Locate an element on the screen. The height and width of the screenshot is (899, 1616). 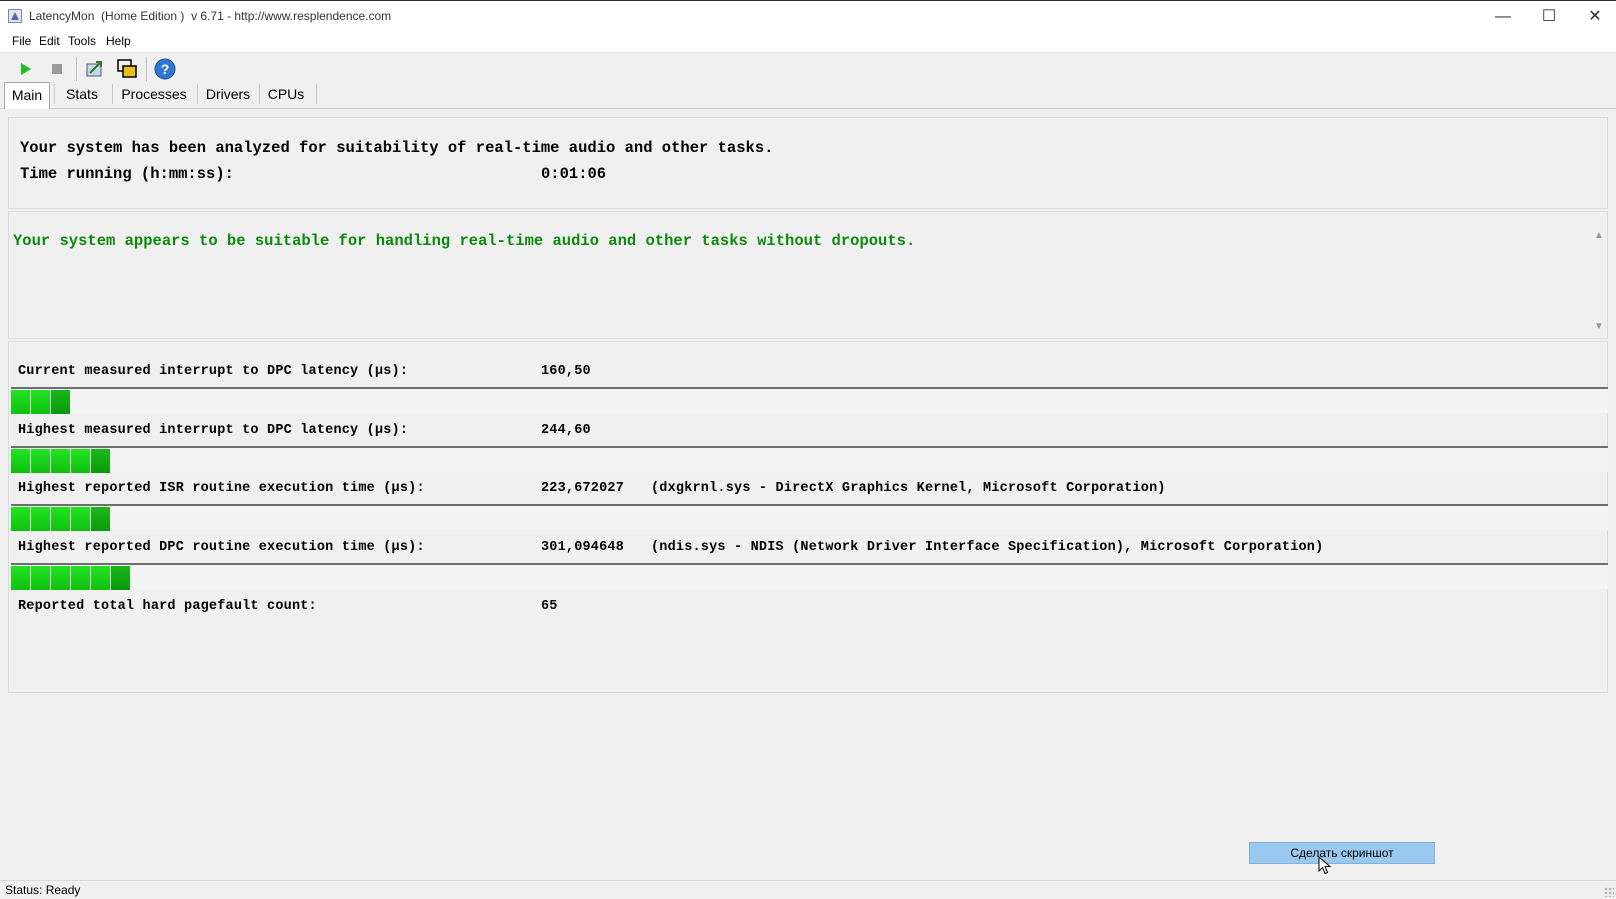
status-text: Status: Ready is located at coordinates (43, 890).